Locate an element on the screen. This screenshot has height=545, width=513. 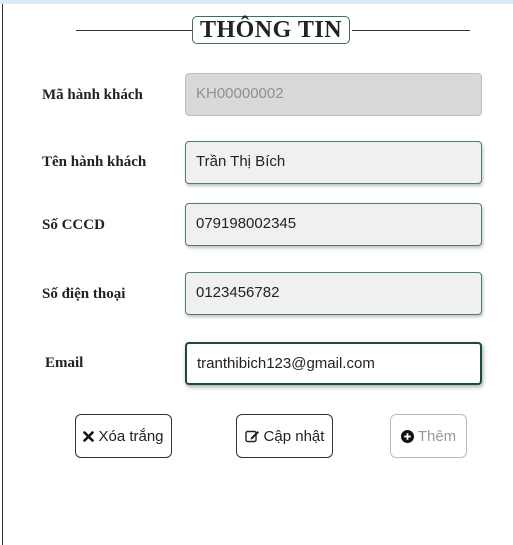
so-cccd-label: Số CCCD is located at coordinates (73, 225).